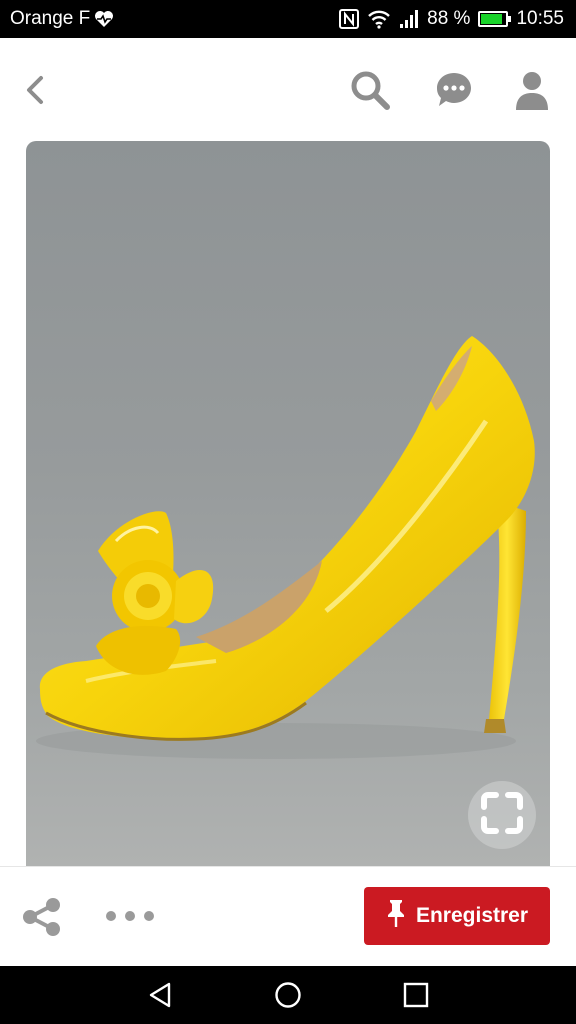 The width and height of the screenshot is (576, 1024). What do you see at coordinates (42, 917) in the screenshot?
I see `share-icon` at bounding box center [42, 917].